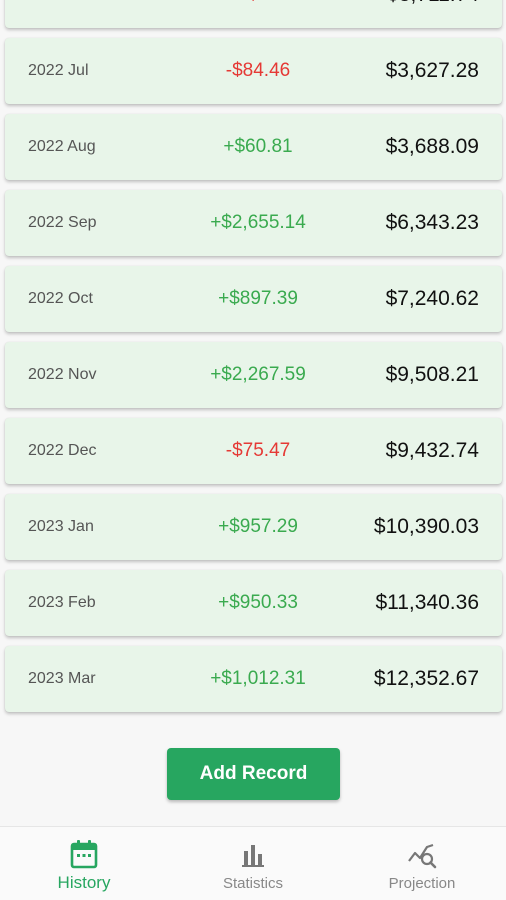 The image size is (506, 900). I want to click on record-card: 2022 Nov +$2,267.59 $9,508.21, so click(253, 375).